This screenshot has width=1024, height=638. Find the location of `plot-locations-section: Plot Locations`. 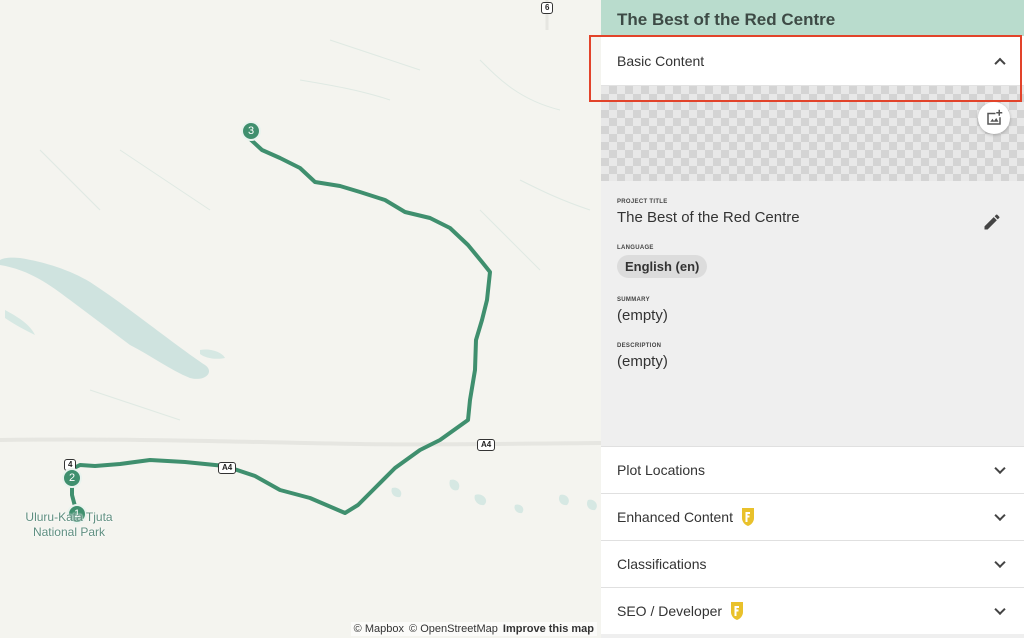

plot-locations-section: Plot Locations is located at coordinates (812, 469).